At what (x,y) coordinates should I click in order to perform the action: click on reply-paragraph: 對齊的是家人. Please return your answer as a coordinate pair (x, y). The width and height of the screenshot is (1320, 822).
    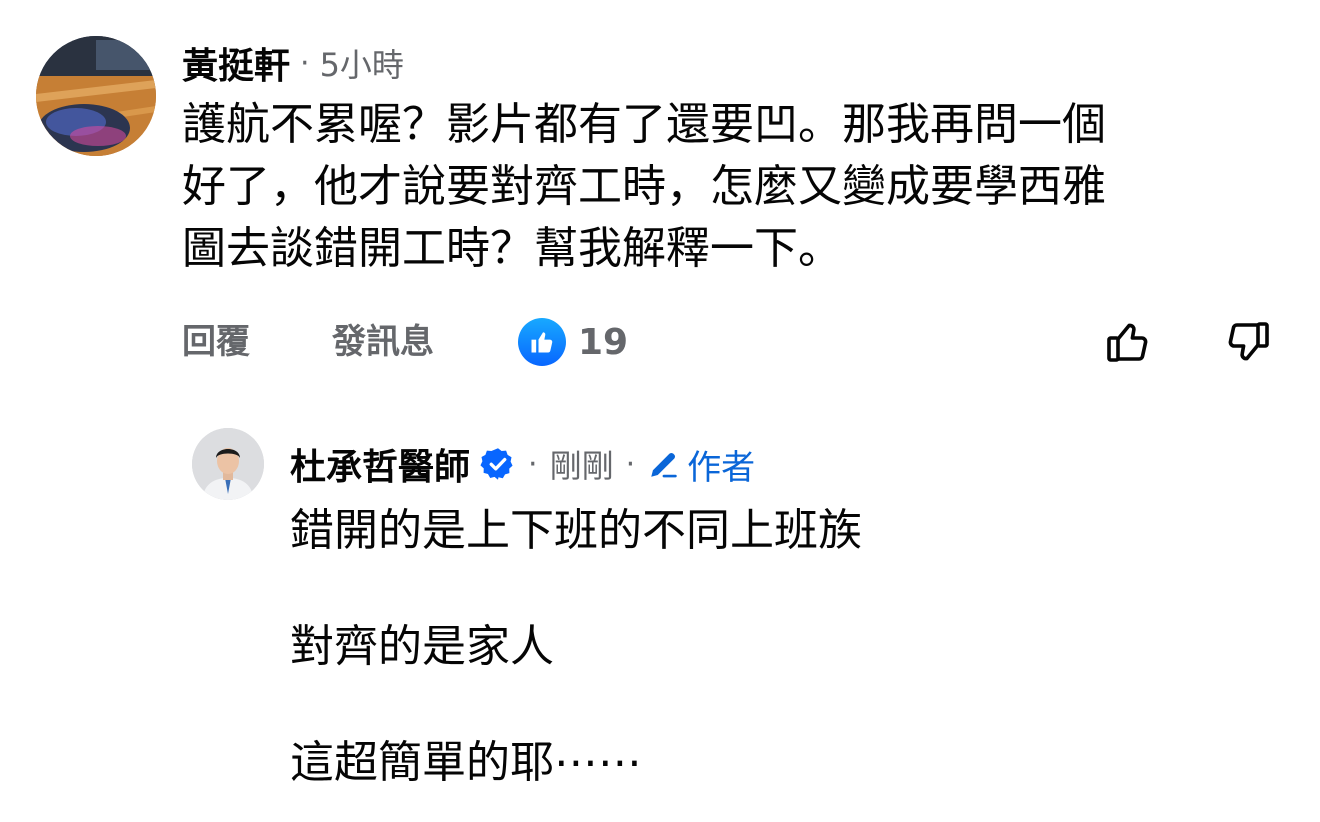
    Looking at the image, I should click on (422, 646).